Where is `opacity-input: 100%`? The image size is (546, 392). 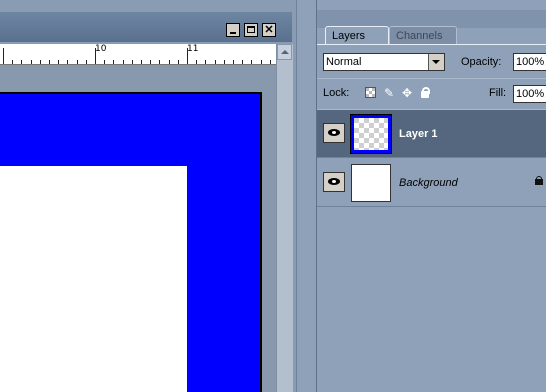
opacity-input: 100% is located at coordinates (529, 62).